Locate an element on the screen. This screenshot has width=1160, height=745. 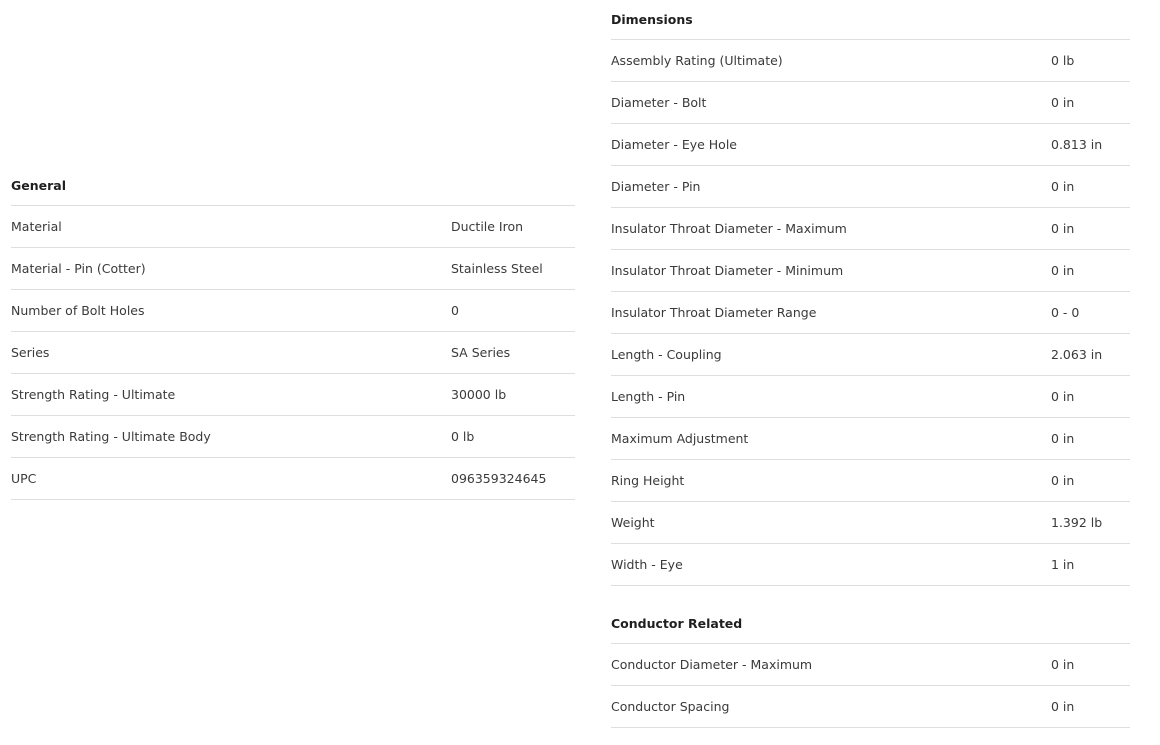
spec-label: Material is located at coordinates (36, 226).